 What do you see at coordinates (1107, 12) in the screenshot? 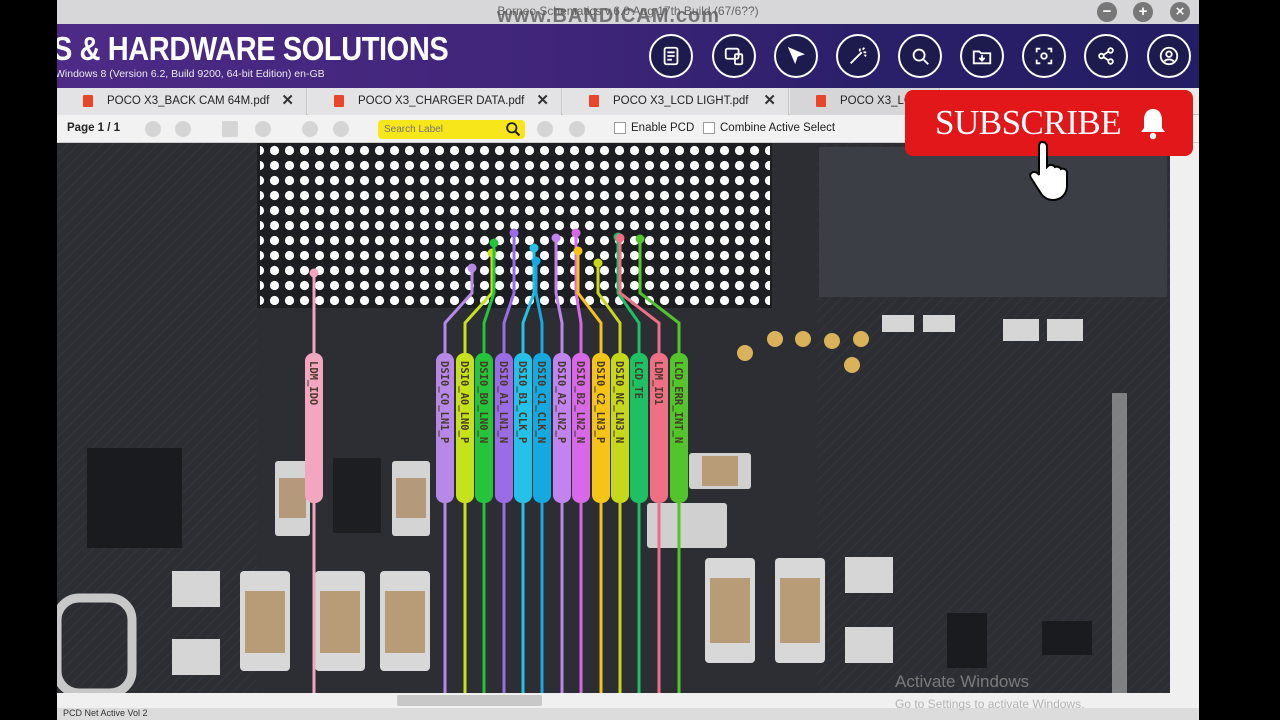
I see `minimize-button: −` at bounding box center [1107, 12].